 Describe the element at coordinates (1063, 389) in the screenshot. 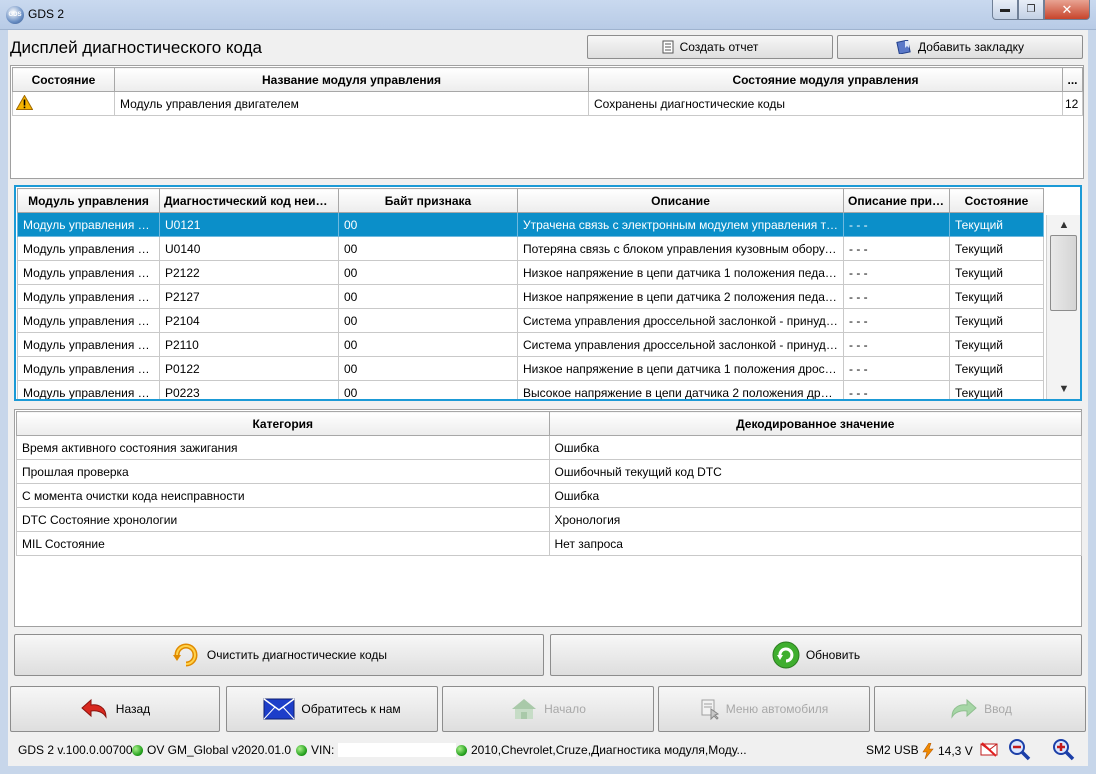

I see `scroll-down-icon: ▼` at that location.